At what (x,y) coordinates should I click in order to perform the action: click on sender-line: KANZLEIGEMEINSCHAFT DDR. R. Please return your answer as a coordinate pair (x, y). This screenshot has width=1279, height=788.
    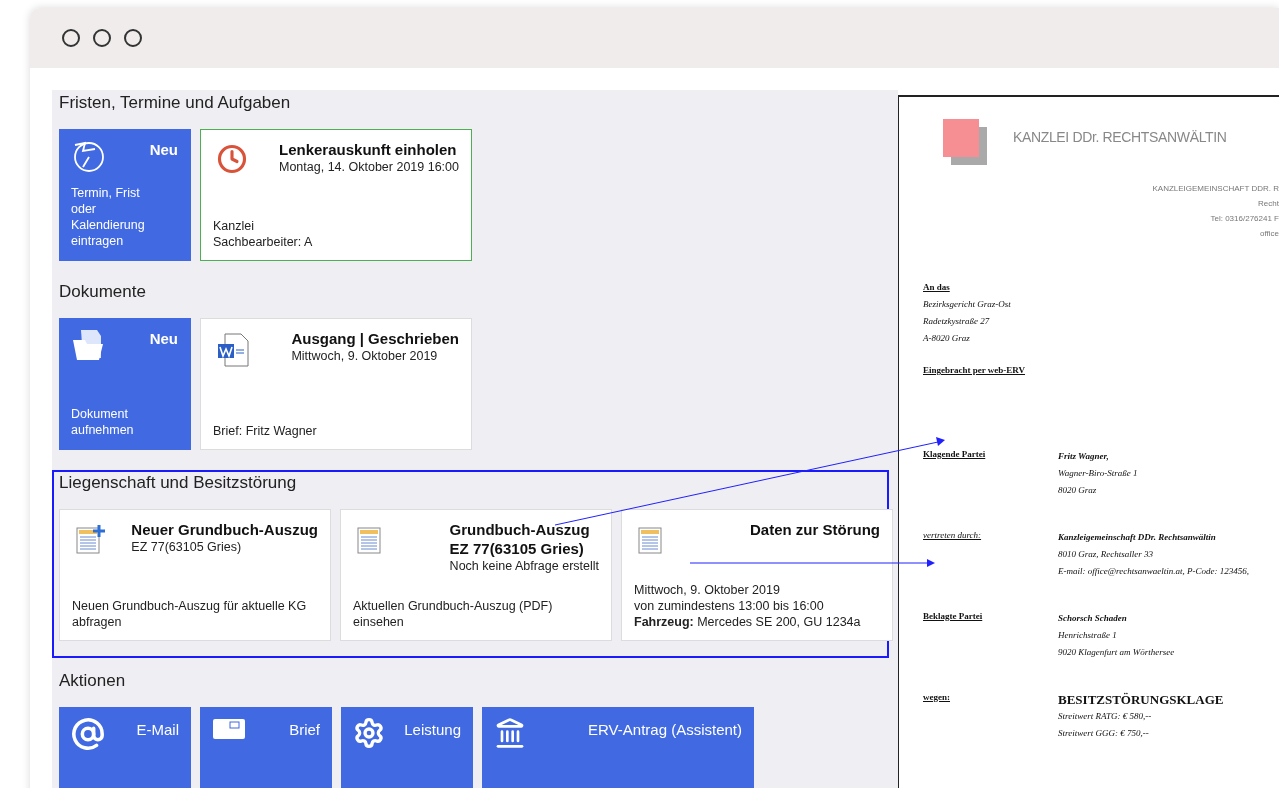
    Looking at the image, I should click on (1215, 189).